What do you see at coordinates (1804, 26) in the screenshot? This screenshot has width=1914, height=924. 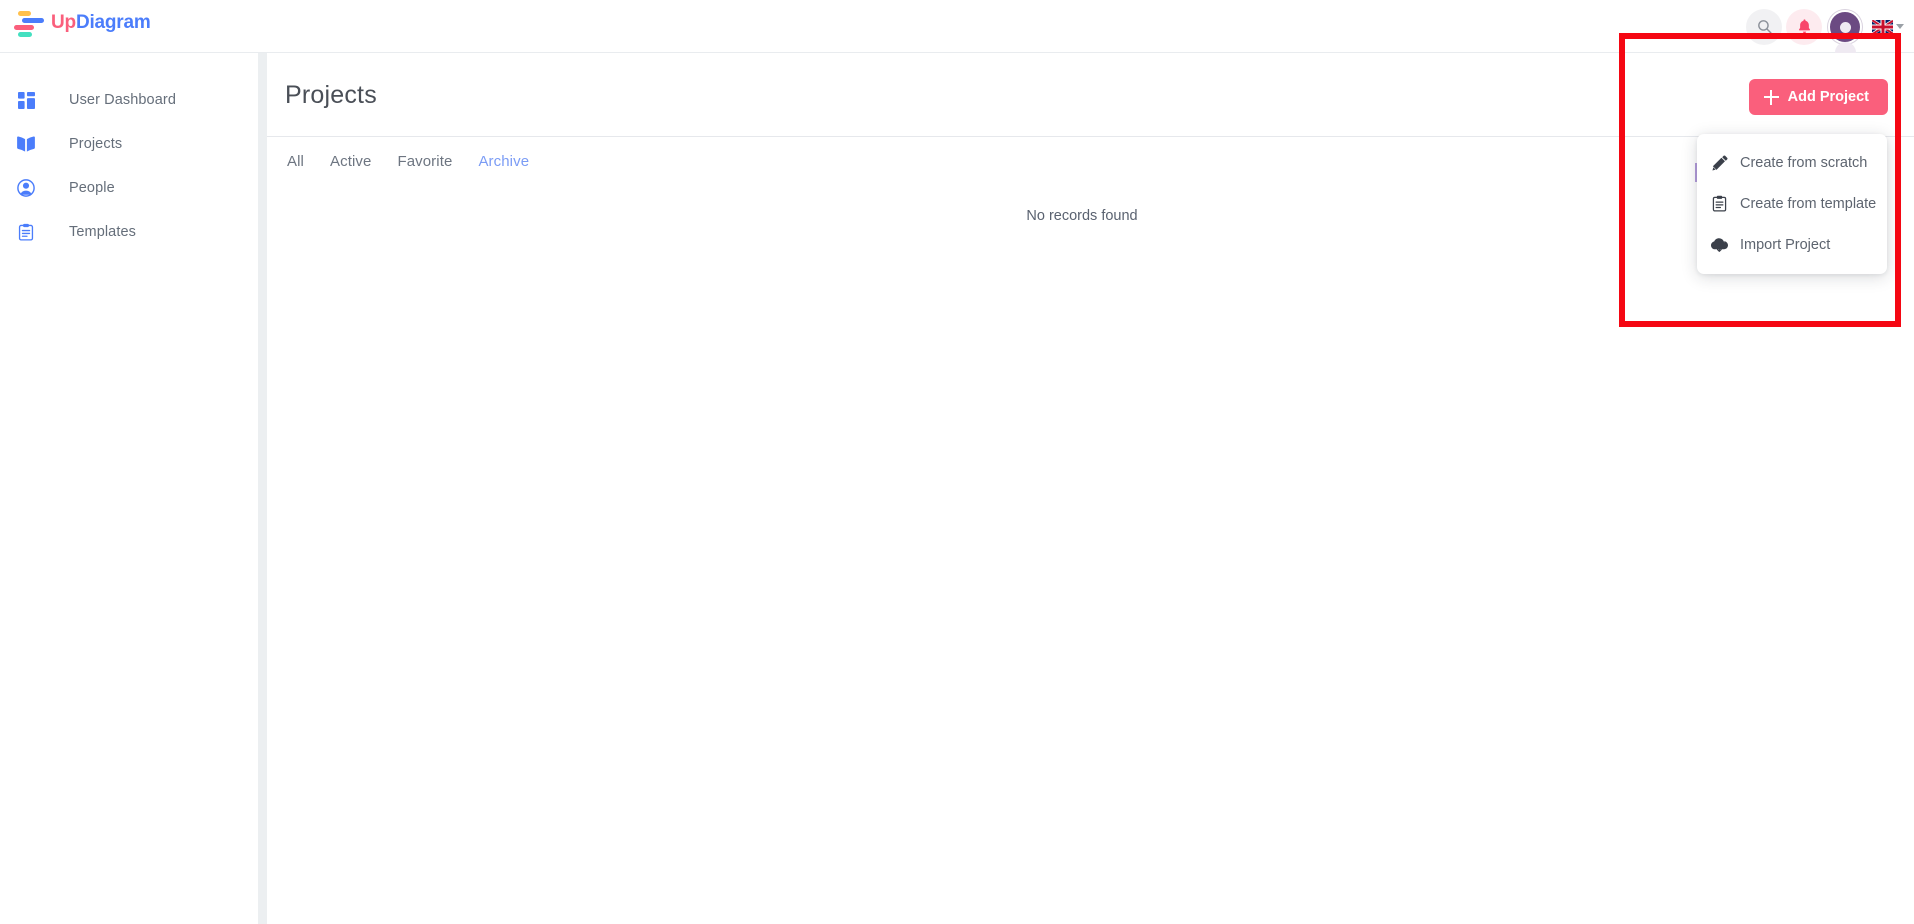 I see `bell-icon` at bounding box center [1804, 26].